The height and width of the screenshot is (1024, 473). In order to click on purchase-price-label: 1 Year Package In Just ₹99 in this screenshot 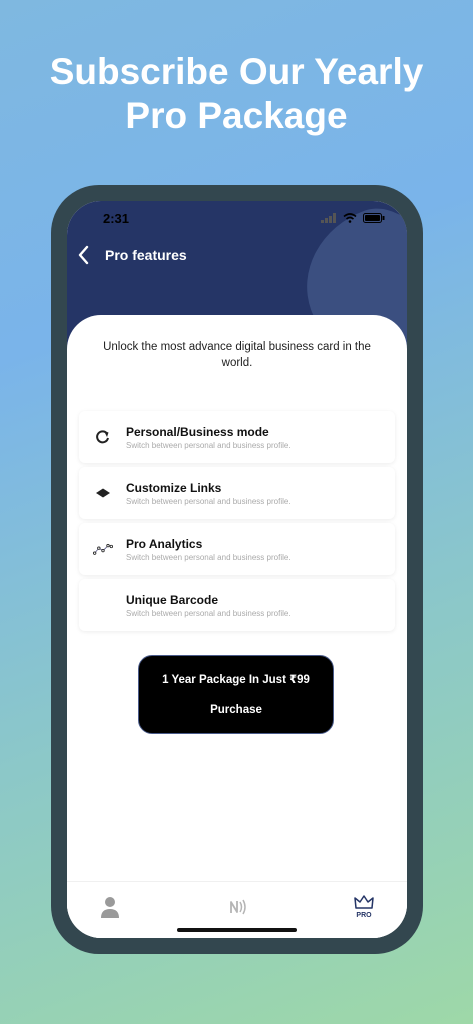, I will do `click(236, 680)`.